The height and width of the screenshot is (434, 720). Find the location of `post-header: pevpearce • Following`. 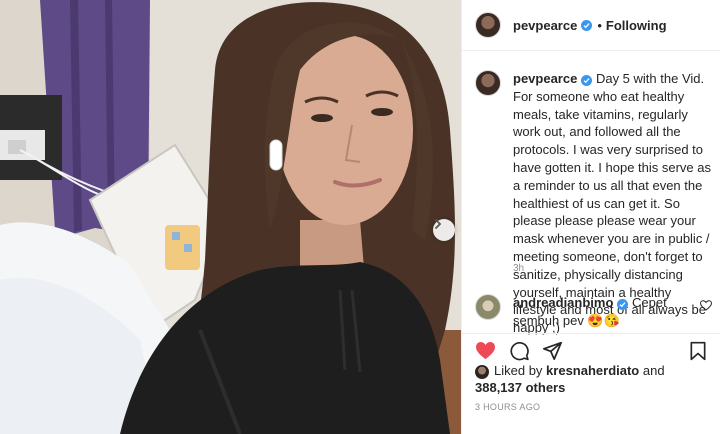

post-header: pevpearce • Following is located at coordinates (591, 25).